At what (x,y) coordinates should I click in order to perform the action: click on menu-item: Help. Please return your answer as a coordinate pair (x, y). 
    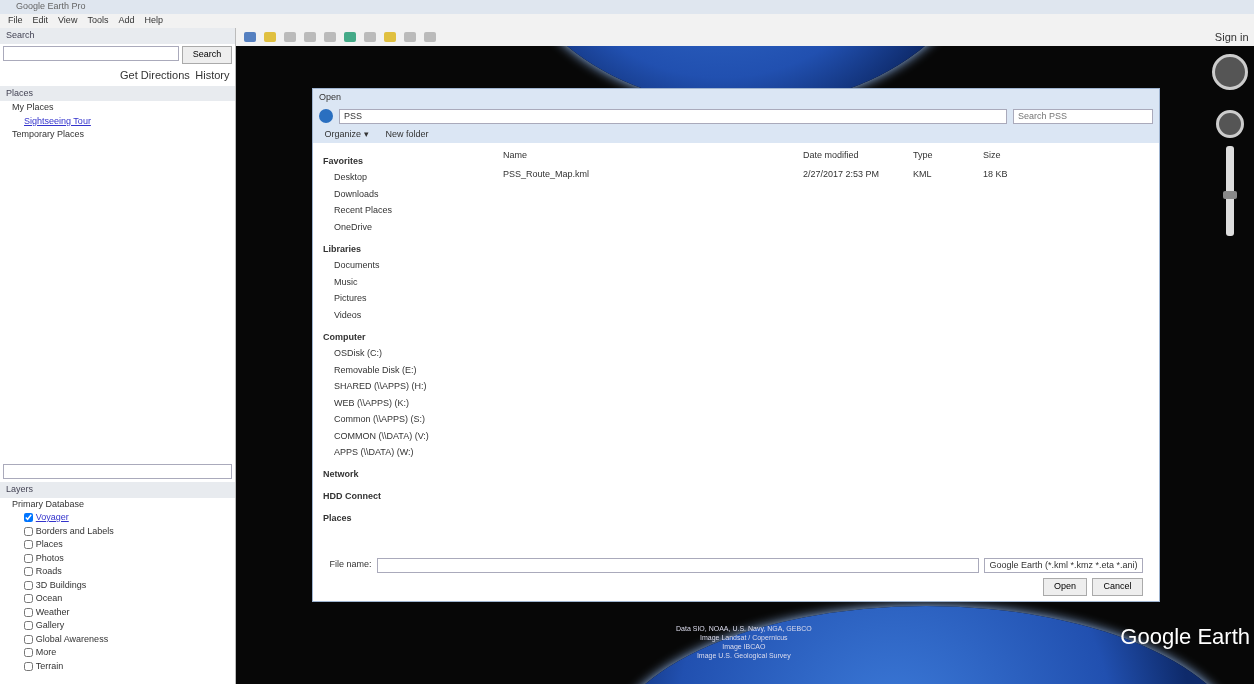
    Looking at the image, I should click on (153, 21).